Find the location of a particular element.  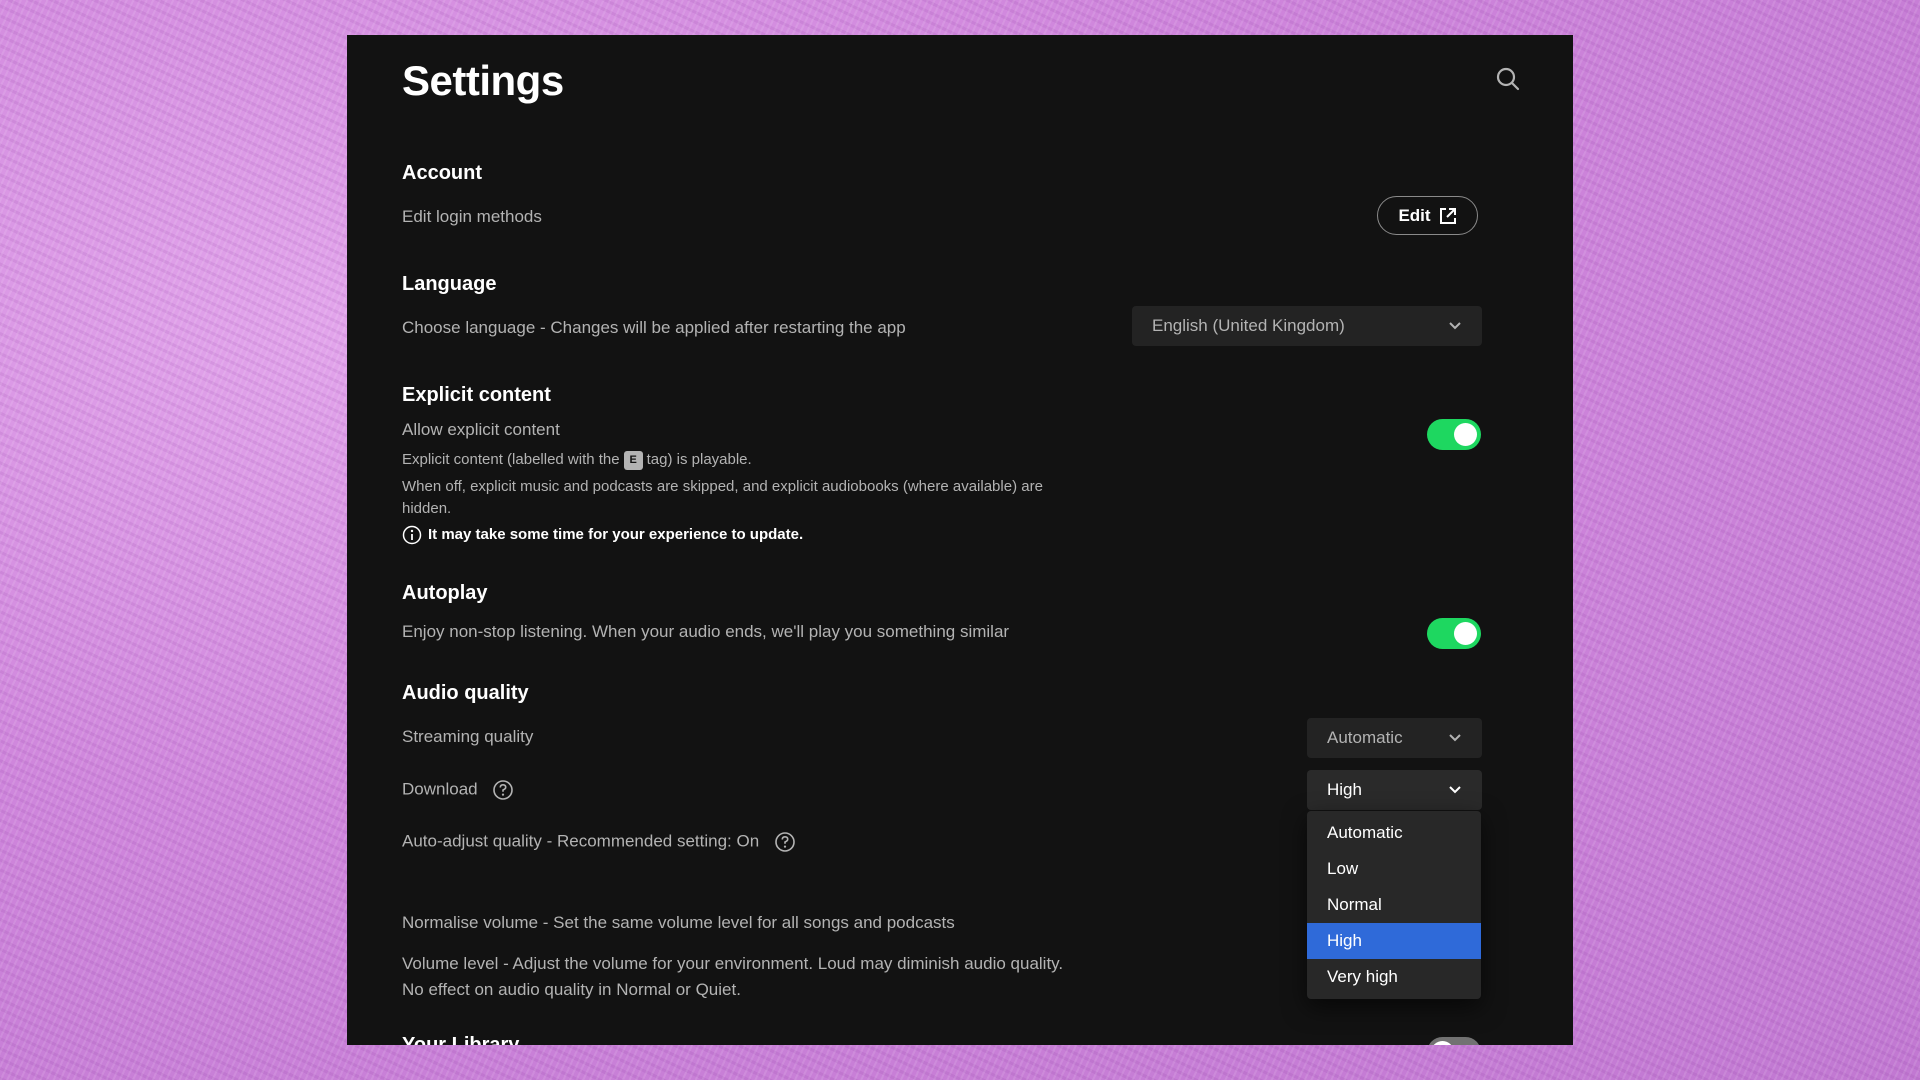

language-section-title: Language is located at coordinates (449, 284).